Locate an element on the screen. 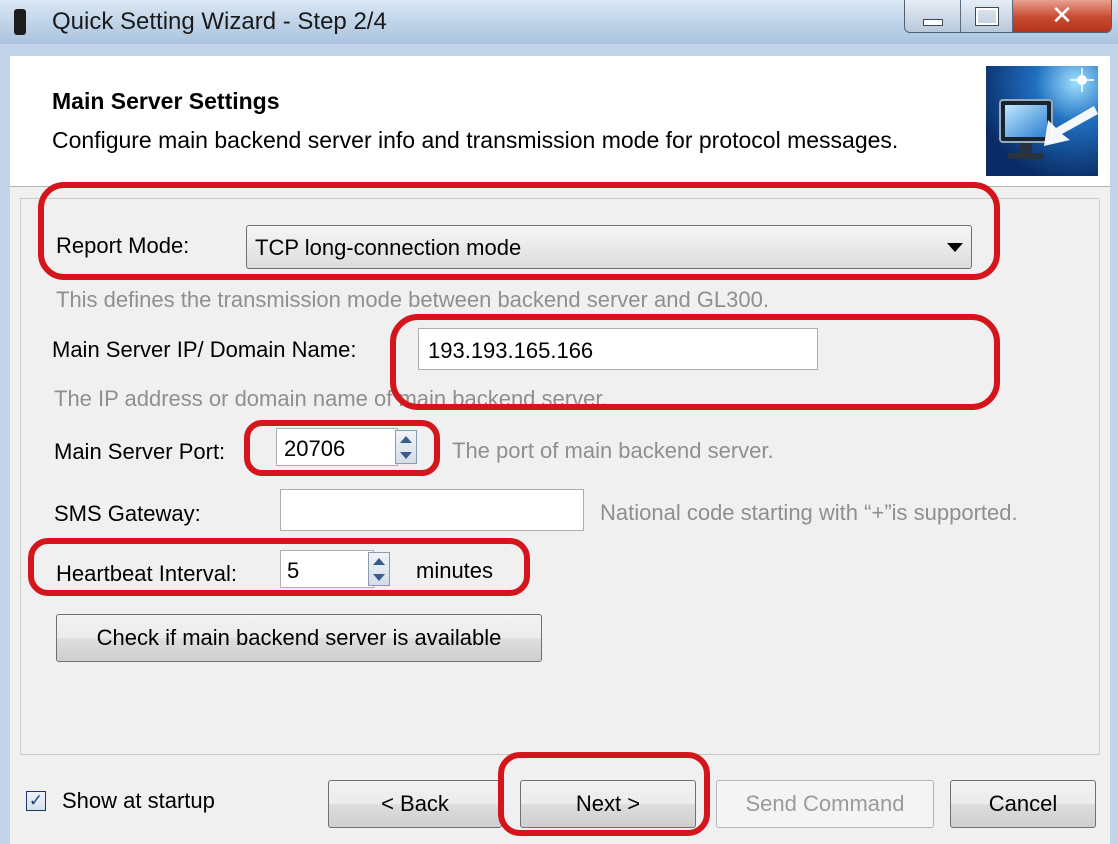 This screenshot has width=1118, height=844. highlight-server-port is located at coordinates (342, 448).